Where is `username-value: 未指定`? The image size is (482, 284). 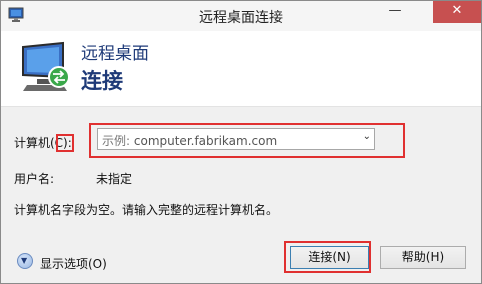
username-value: 未指定 is located at coordinates (114, 179).